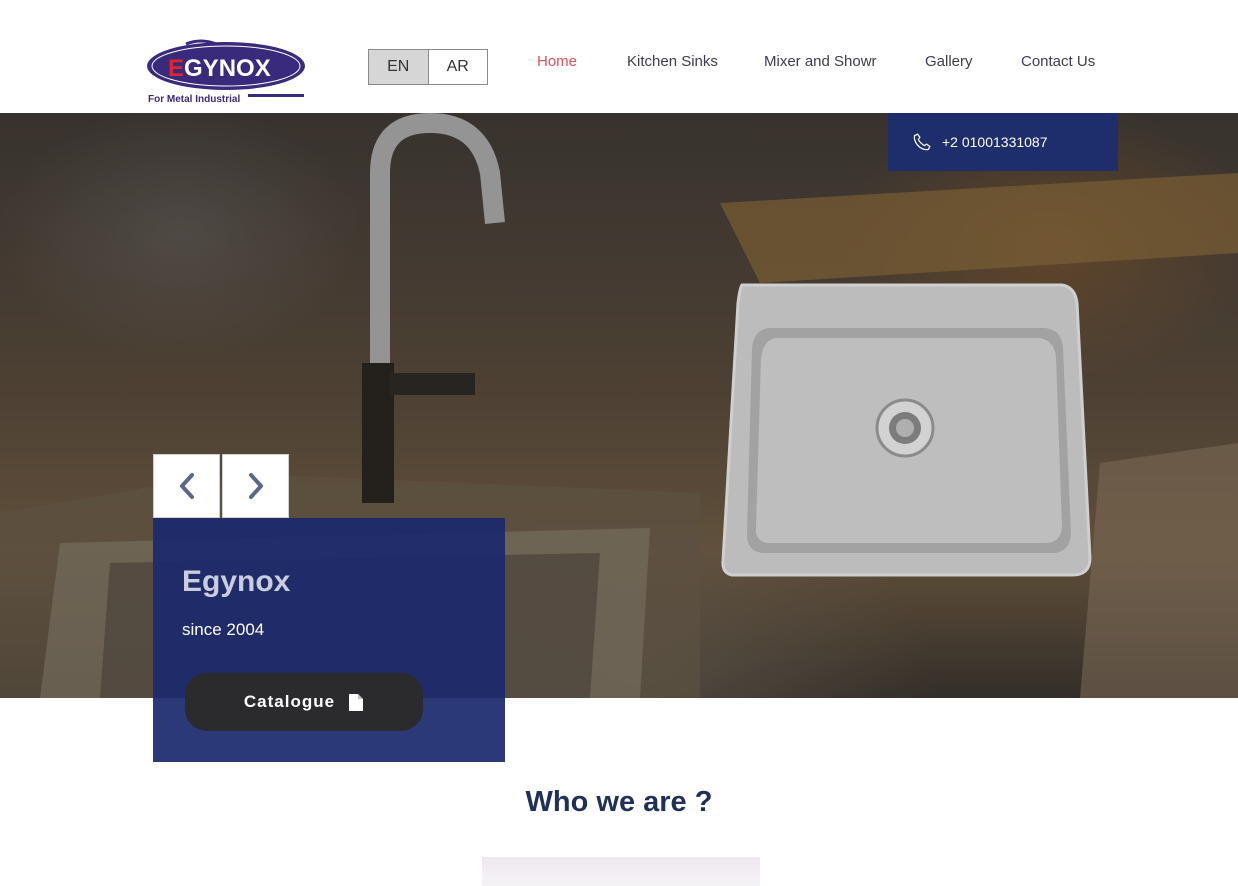 This screenshot has height=886, width=1238. I want to click on svg-text: EGYNOX, so click(219, 68).